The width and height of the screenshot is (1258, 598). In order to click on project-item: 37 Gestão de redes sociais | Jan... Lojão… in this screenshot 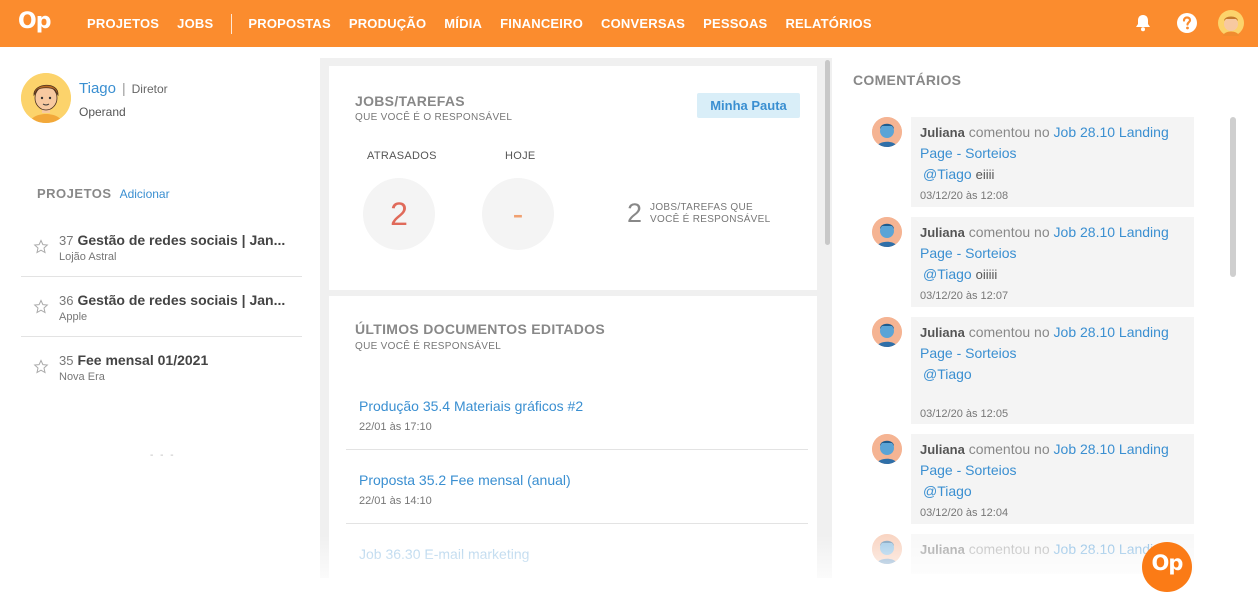, I will do `click(161, 247)`.